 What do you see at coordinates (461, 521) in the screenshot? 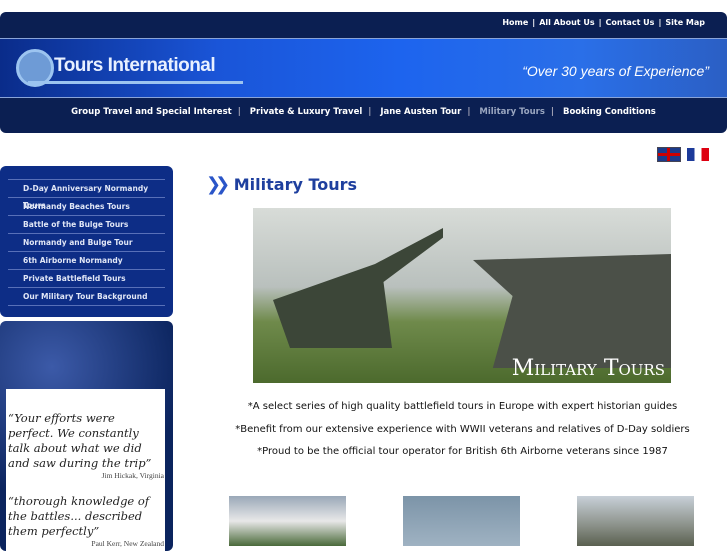
I see `paratroopers-thumbnail` at bounding box center [461, 521].